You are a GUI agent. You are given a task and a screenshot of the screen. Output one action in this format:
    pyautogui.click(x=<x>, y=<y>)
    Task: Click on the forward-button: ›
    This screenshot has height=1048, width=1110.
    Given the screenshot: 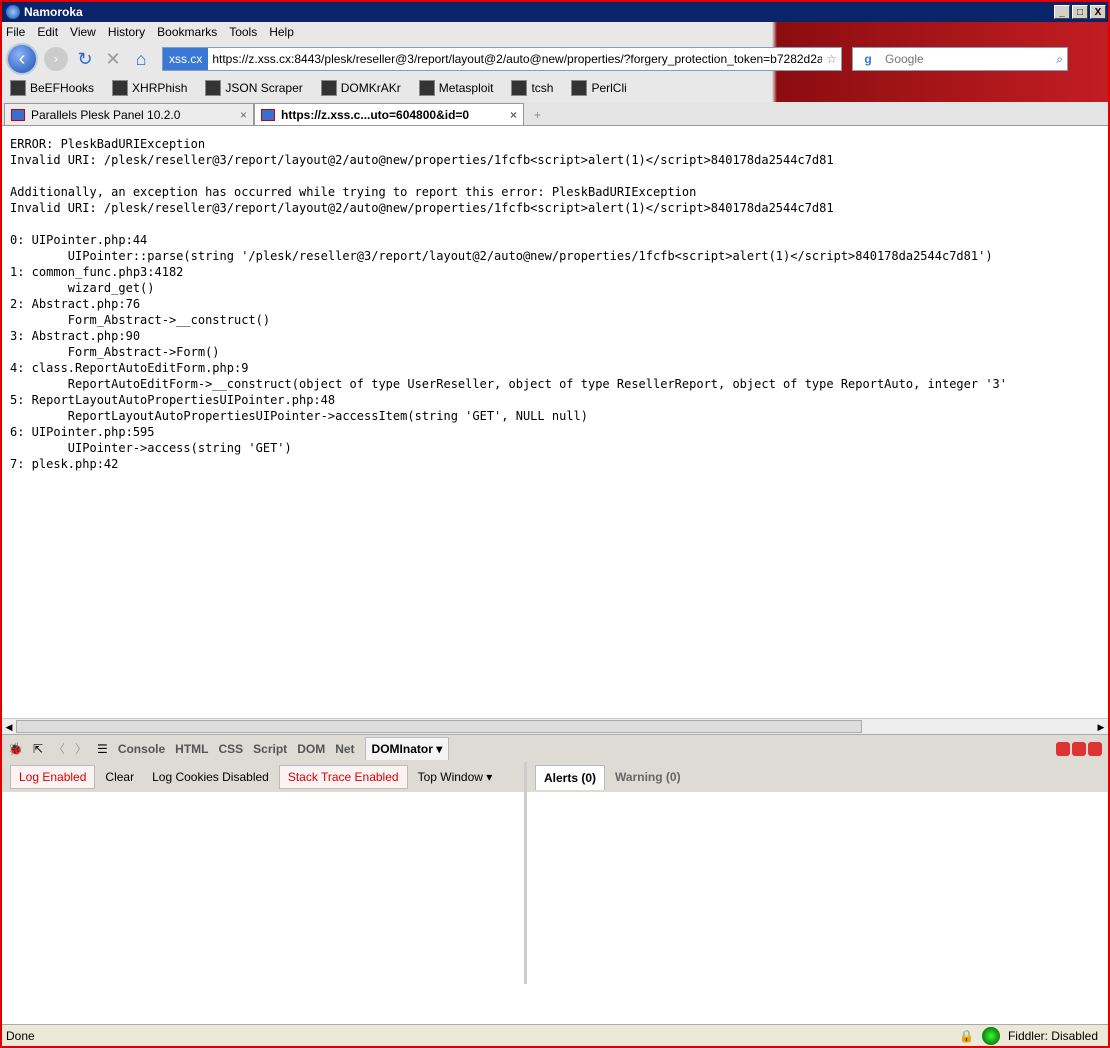 What is the action you would take?
    pyautogui.click(x=56, y=59)
    